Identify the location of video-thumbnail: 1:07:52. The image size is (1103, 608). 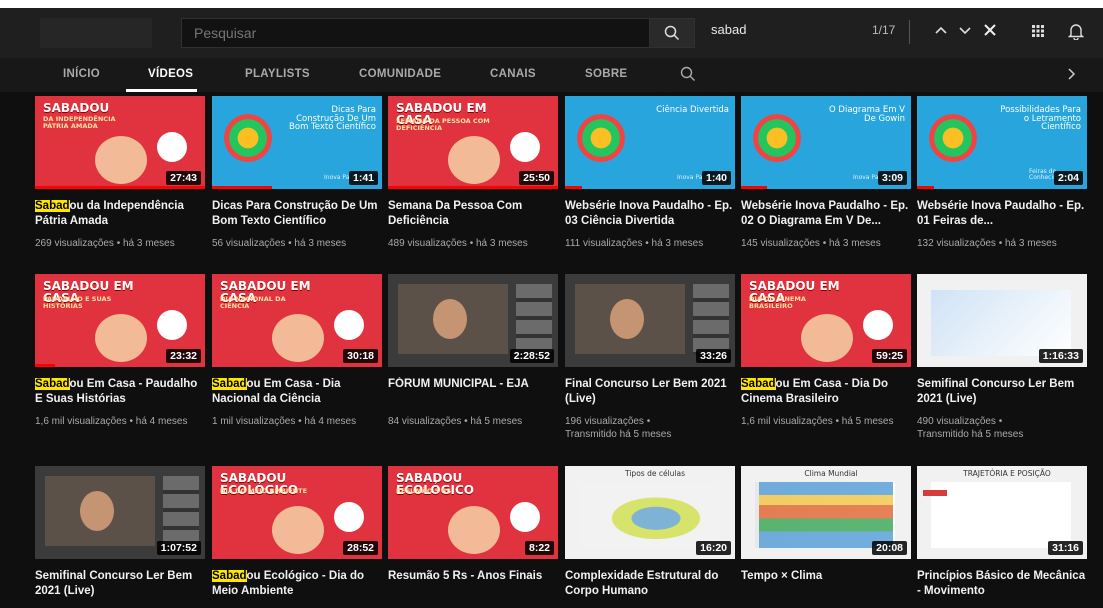
(120, 512).